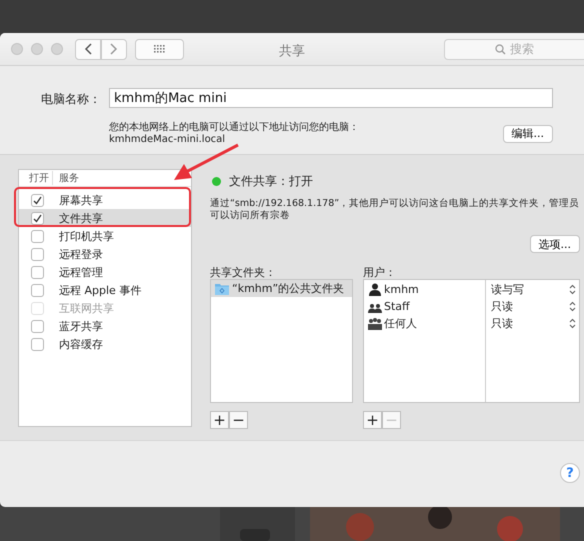  I want to click on folder-row: “kmhm”的公共文件夹, so click(281, 288).